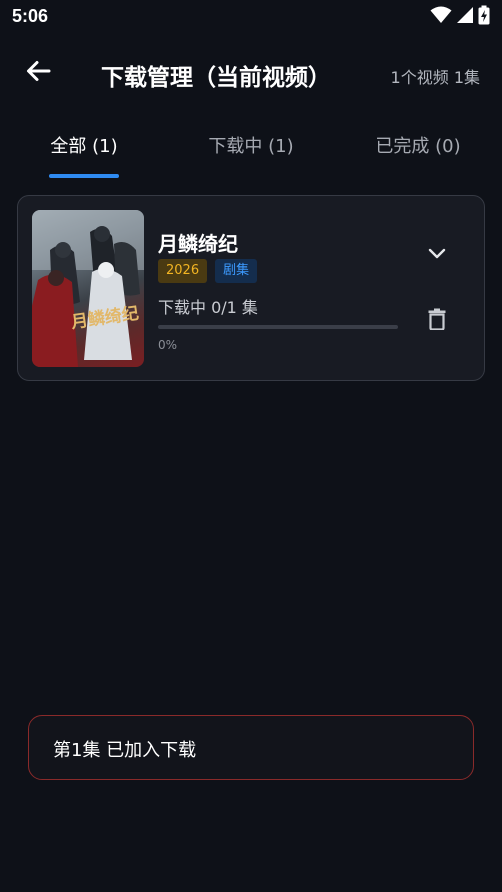  Describe the element at coordinates (251, 747) in the screenshot. I see `toast-notification: 第1集 已加入下载` at that location.